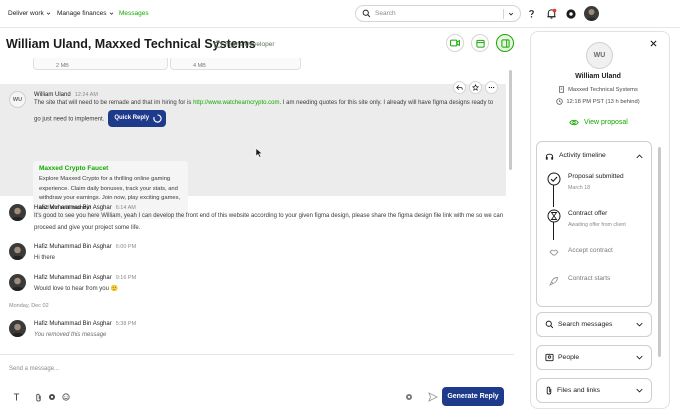 This screenshot has height=409, width=680. What do you see at coordinates (653, 43) in the screenshot?
I see `close-icon` at bounding box center [653, 43].